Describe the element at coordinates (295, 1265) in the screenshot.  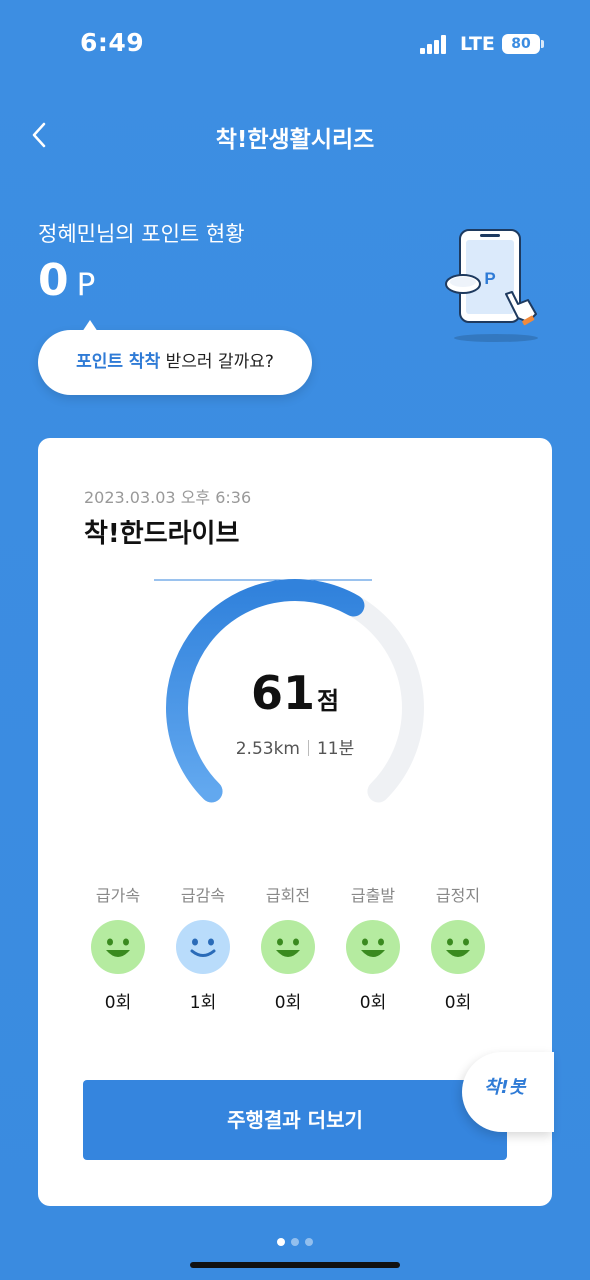
I see `home-indicator` at that location.